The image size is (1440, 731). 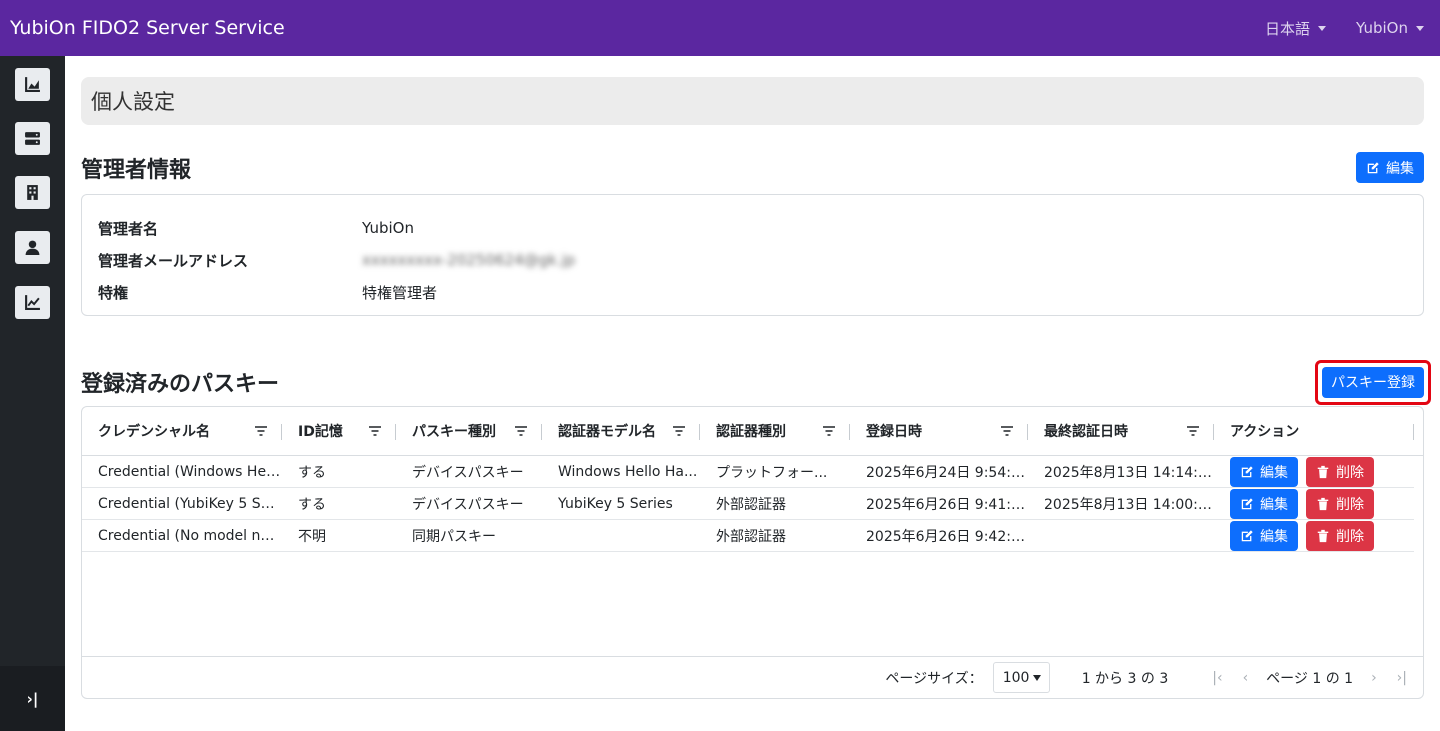 I want to click on user-dropdown: YubiOn, so click(x=1390, y=28).